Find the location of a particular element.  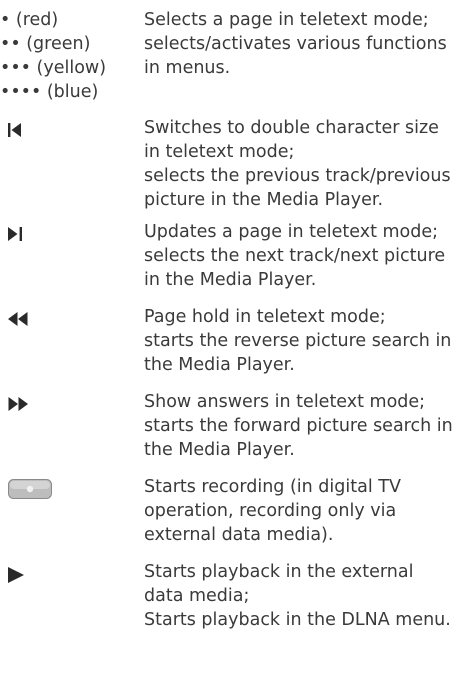

previous-track-icon is located at coordinates (15, 130).